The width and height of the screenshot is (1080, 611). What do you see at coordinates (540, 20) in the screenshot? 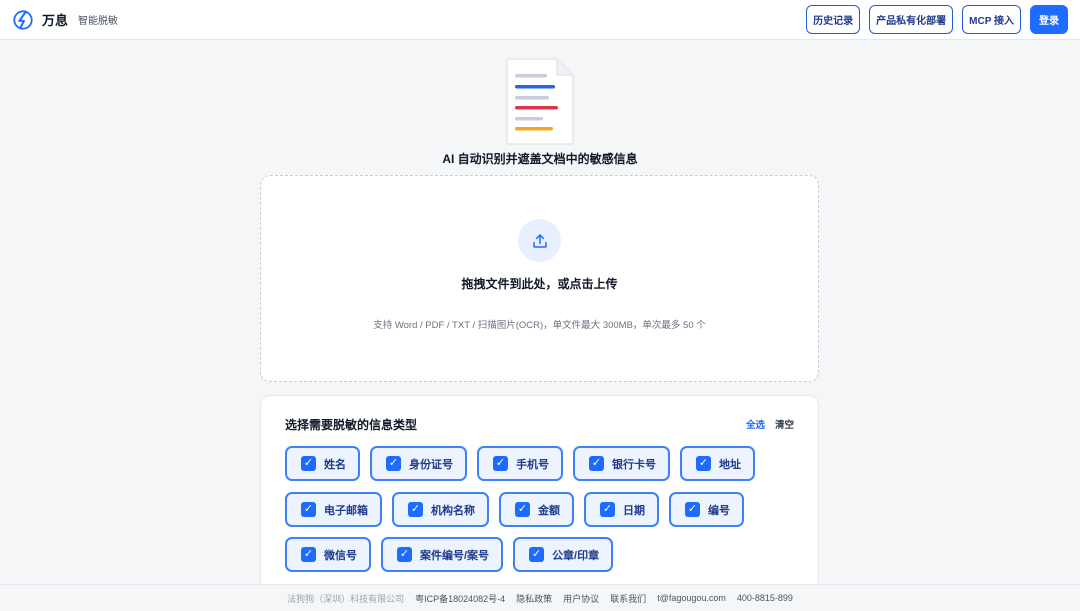
I see `top-header: 万息 智能脱敏 历史记录 产品私有化部署 MCP 接入 登录` at bounding box center [540, 20].